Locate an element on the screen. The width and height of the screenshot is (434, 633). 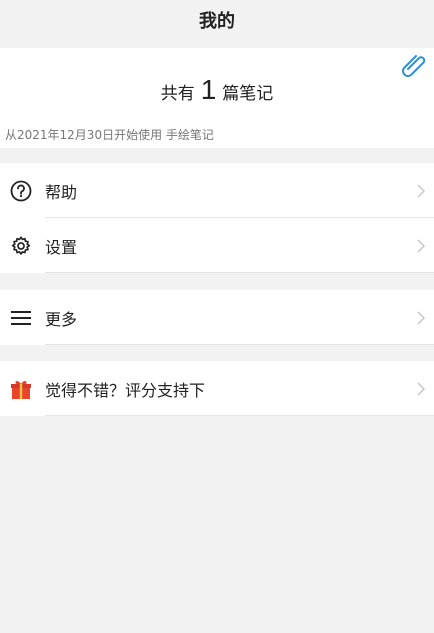
note-count-number: 1 is located at coordinates (208, 89).